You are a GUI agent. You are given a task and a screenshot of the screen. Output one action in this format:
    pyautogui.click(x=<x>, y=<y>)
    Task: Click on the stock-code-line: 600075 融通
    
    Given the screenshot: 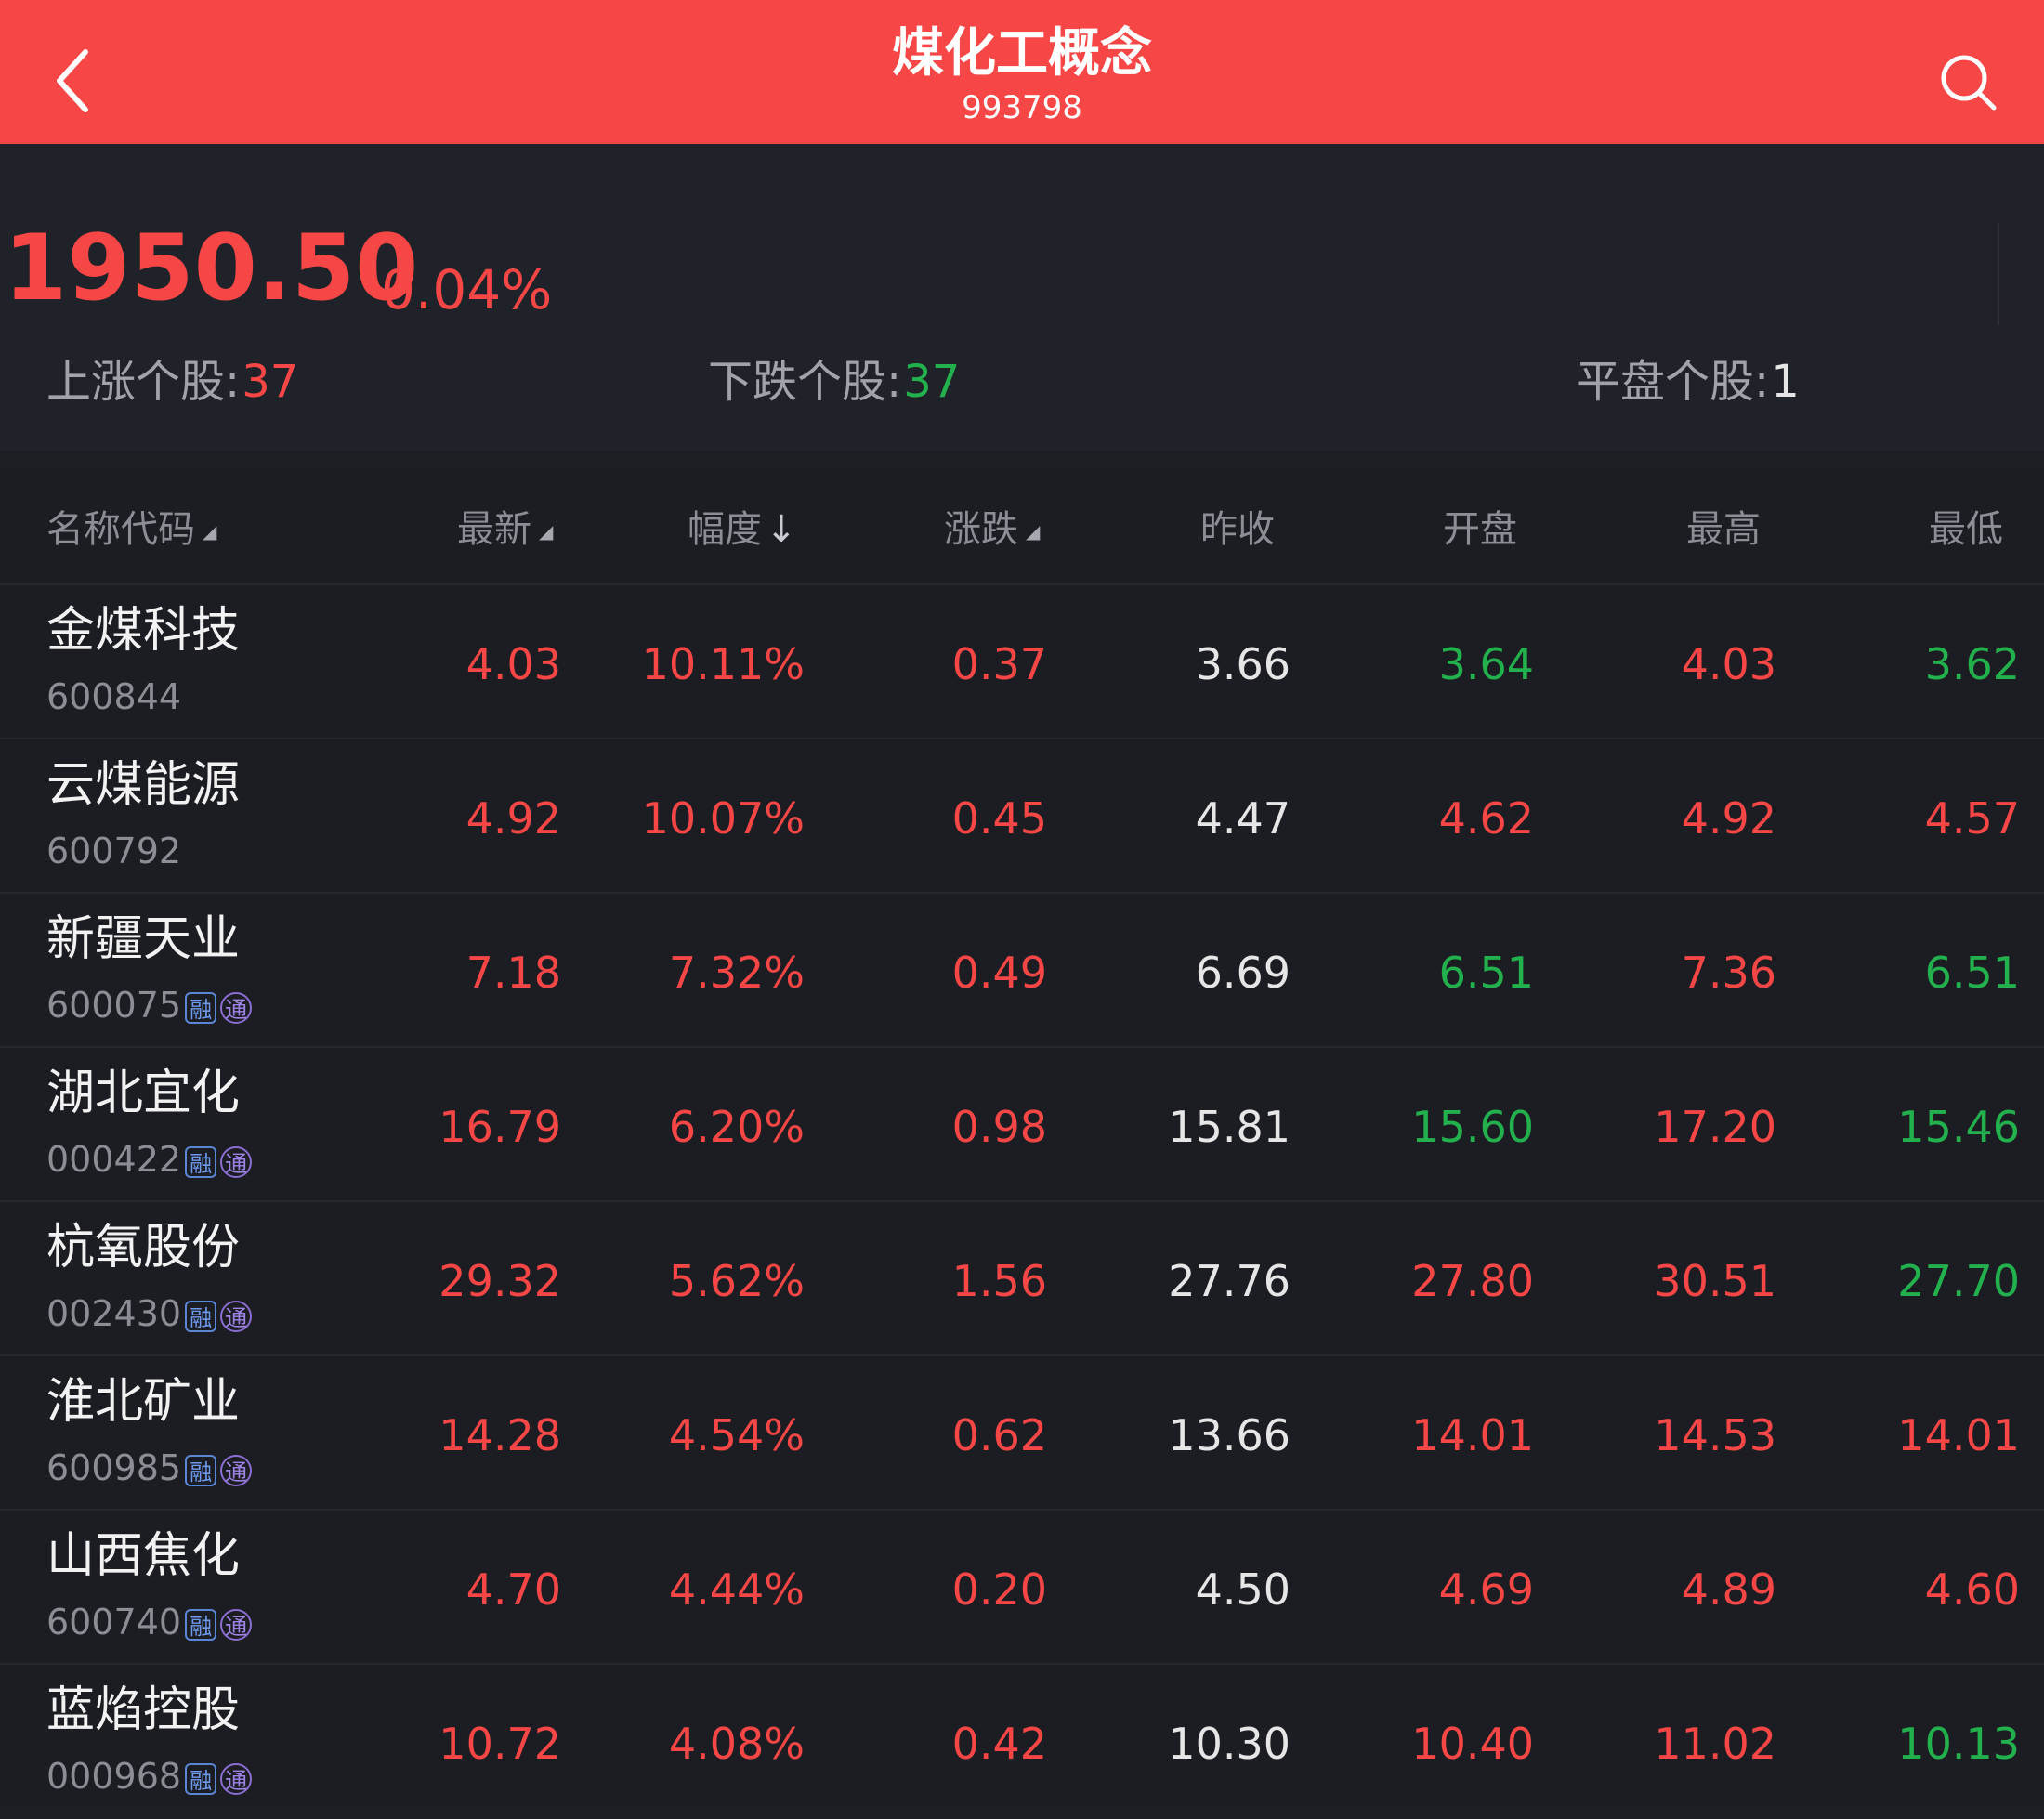 What is the action you would take?
    pyautogui.click(x=149, y=1006)
    